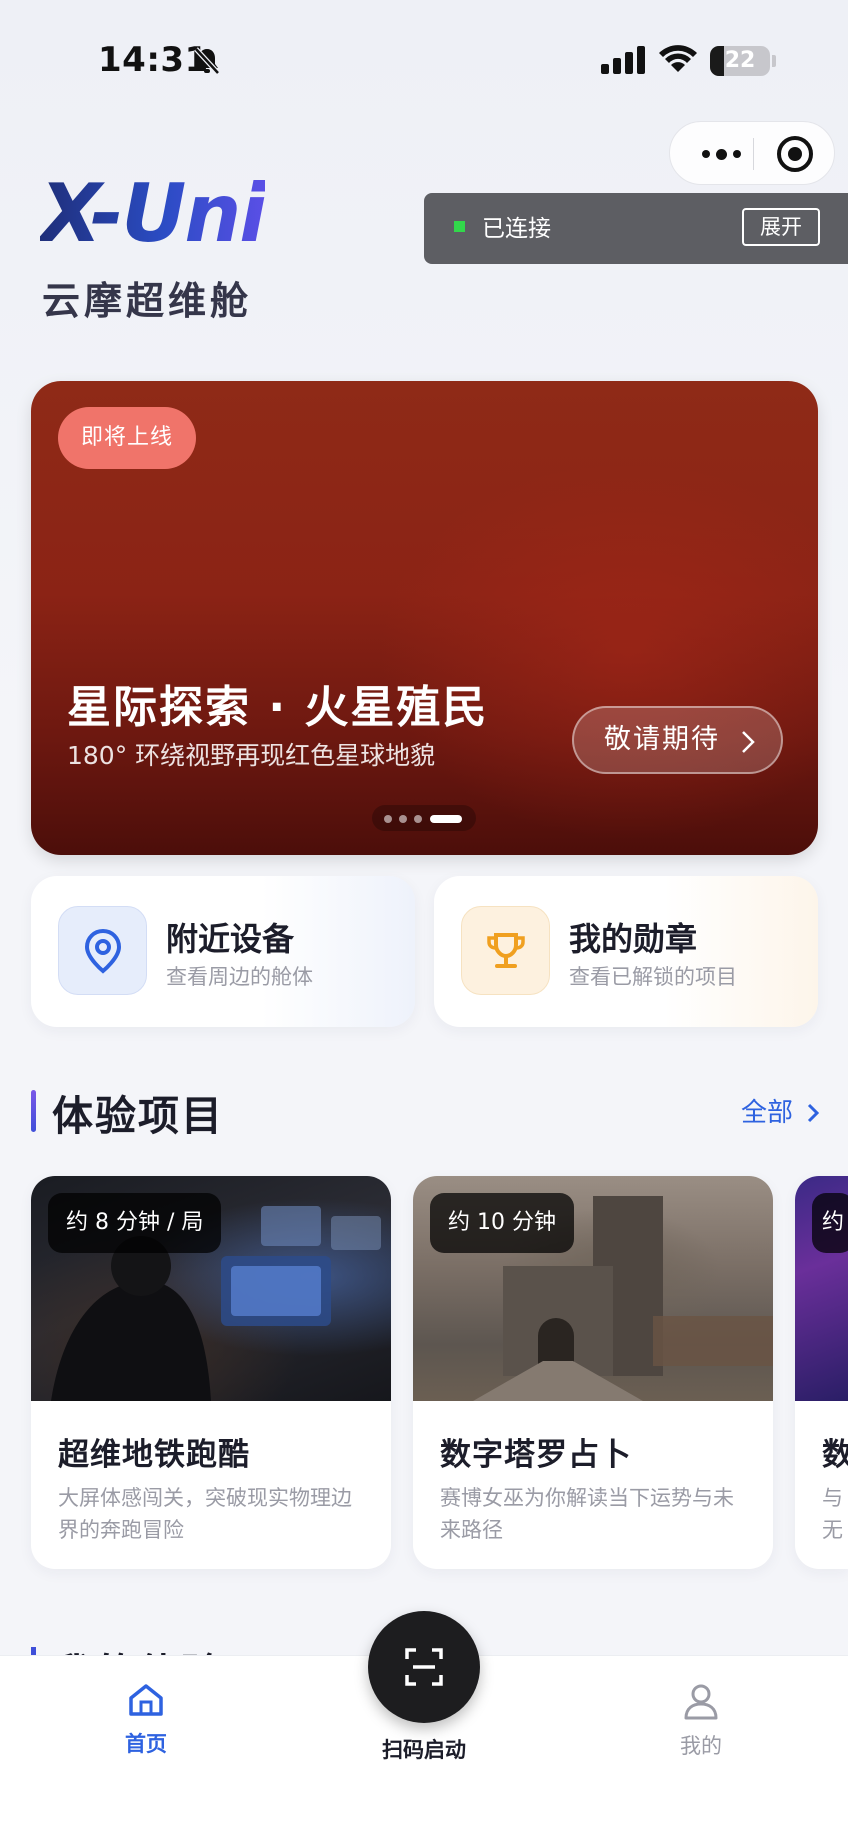 The image size is (848, 1843). Describe the element at coordinates (154, 1455) in the screenshot. I see `experience-title: 超维地铁跑酷` at that location.